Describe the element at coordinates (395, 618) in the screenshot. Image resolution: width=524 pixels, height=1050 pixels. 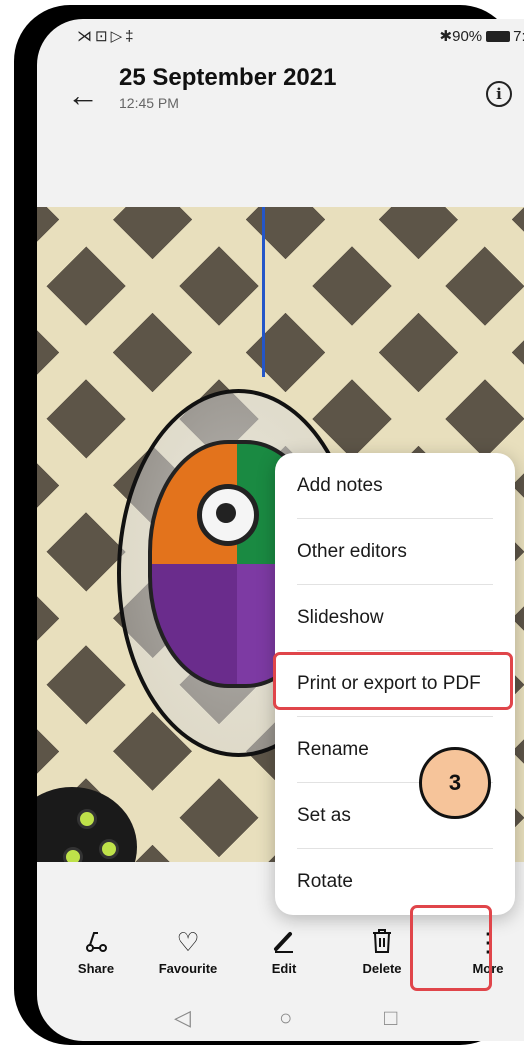
I see `menu-item-slideshow: Slideshow` at that location.